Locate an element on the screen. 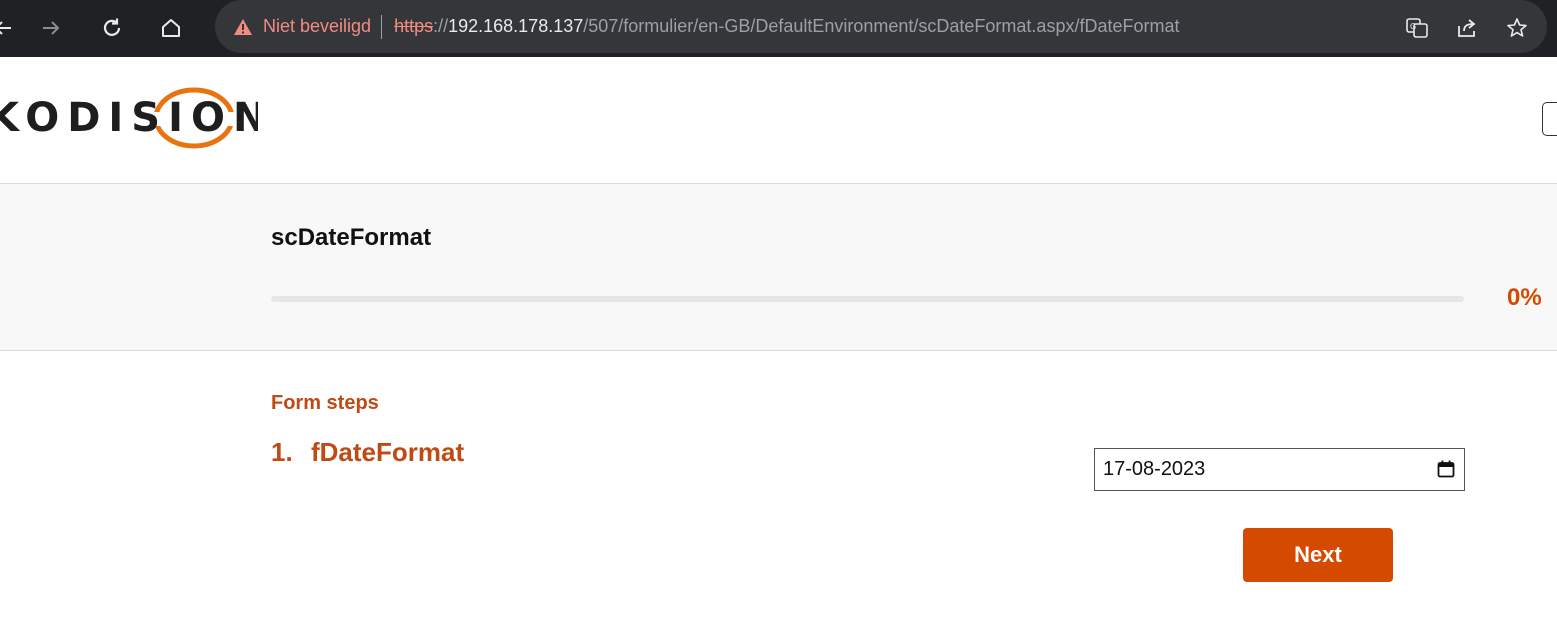 The width and height of the screenshot is (1557, 625). step-item: 1. fDateFormat is located at coordinates (367, 452).